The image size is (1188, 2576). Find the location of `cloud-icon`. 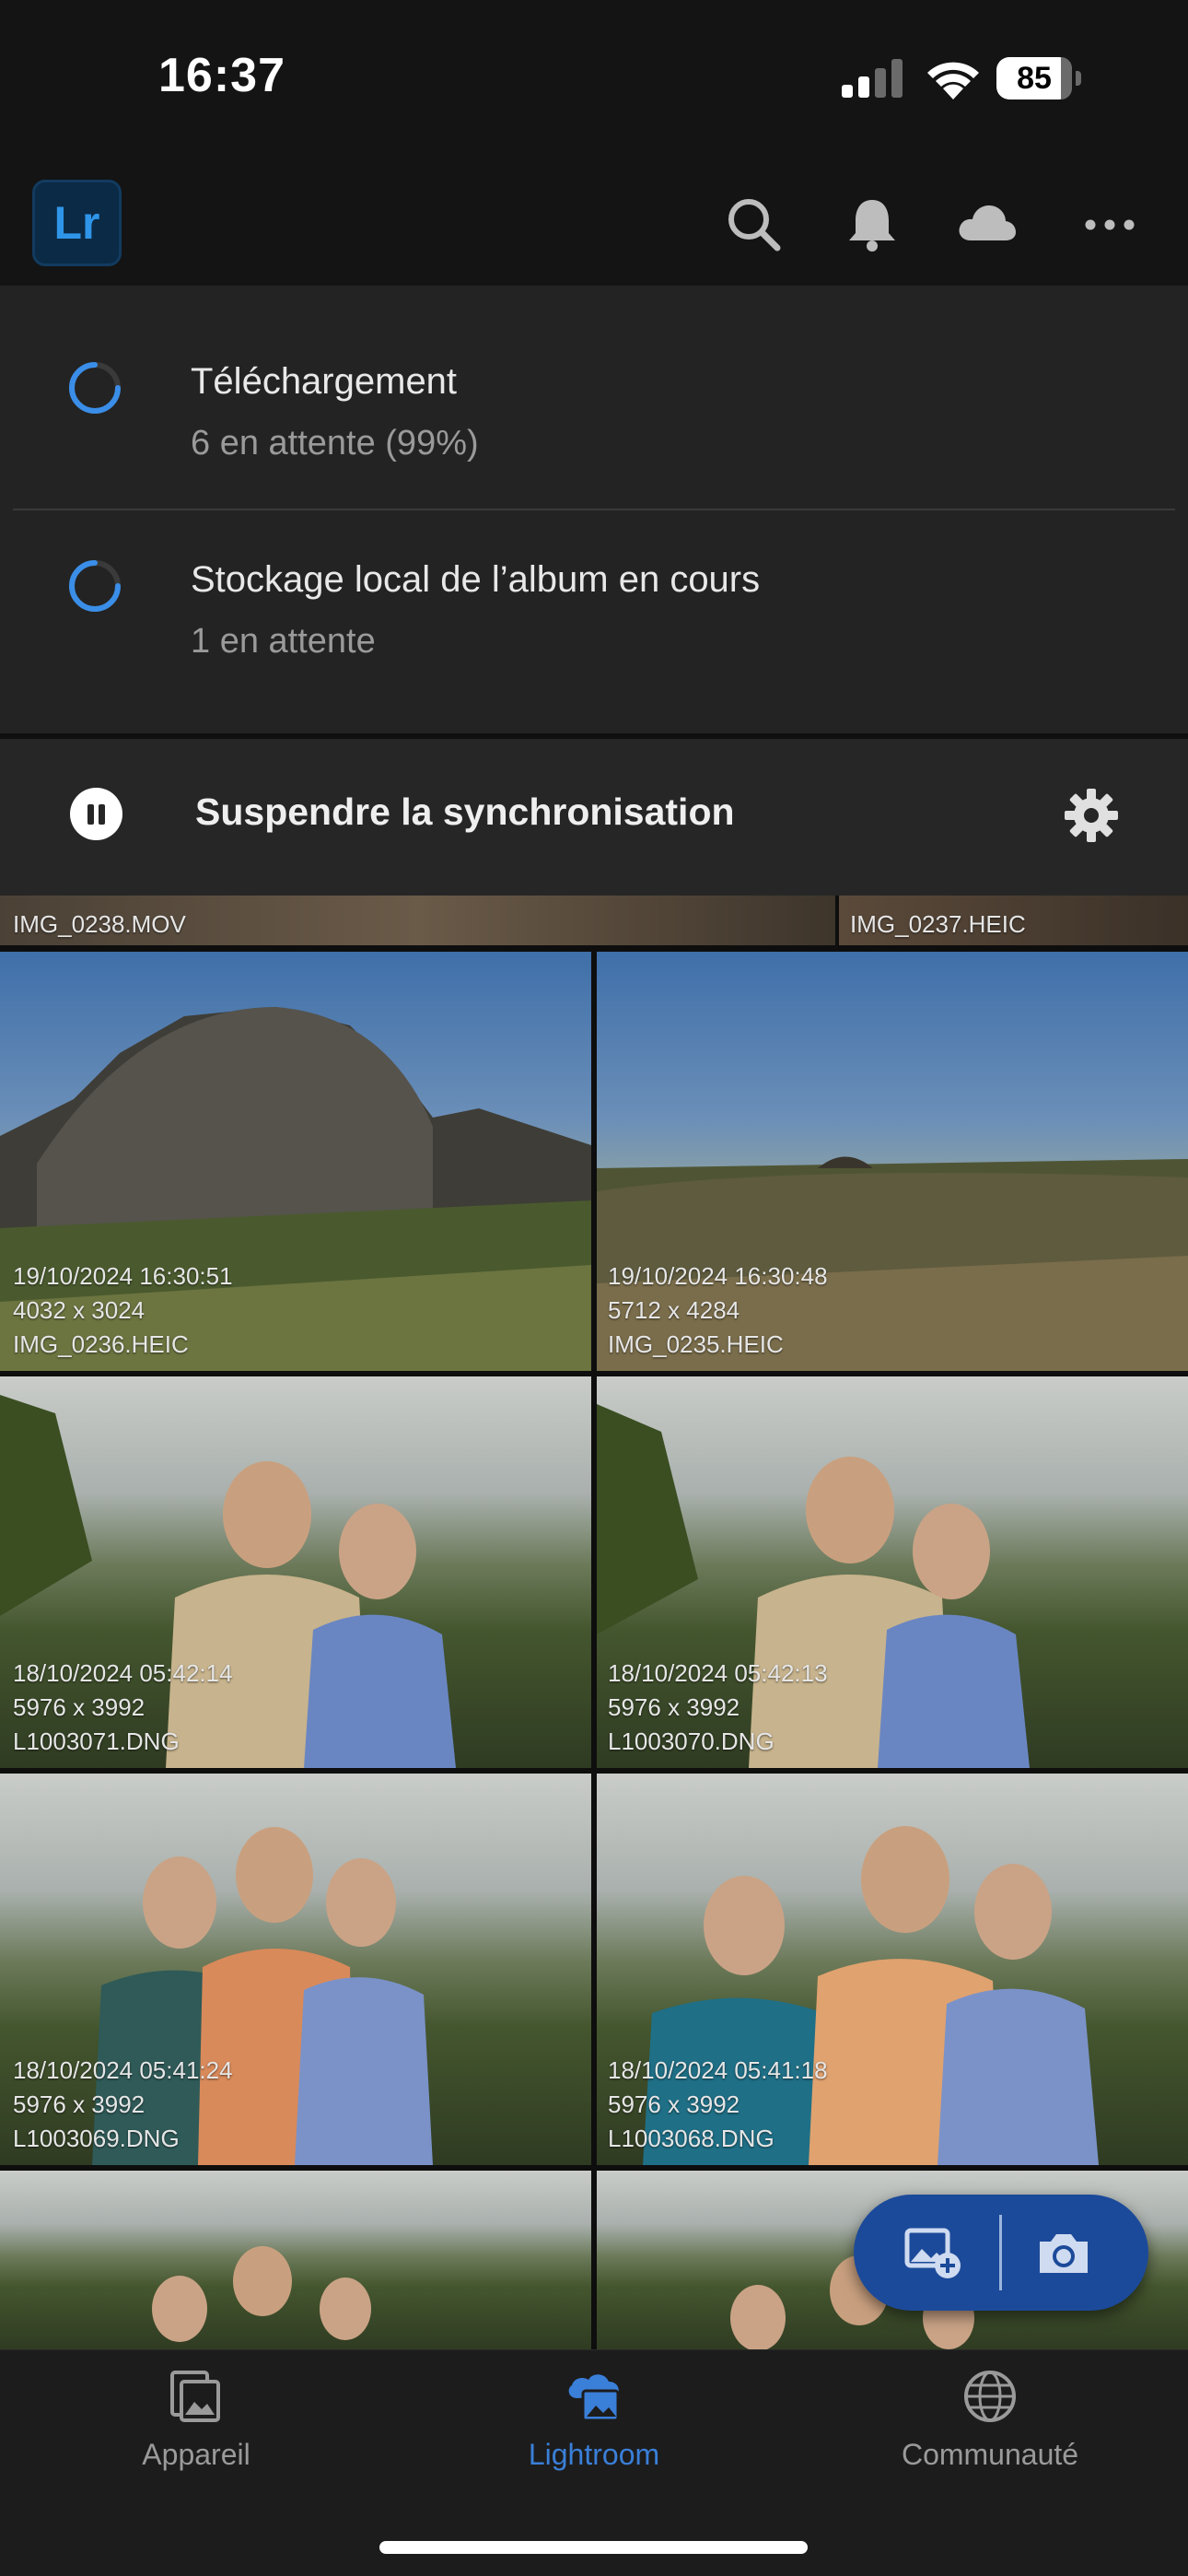

cloud-icon is located at coordinates (986, 225).